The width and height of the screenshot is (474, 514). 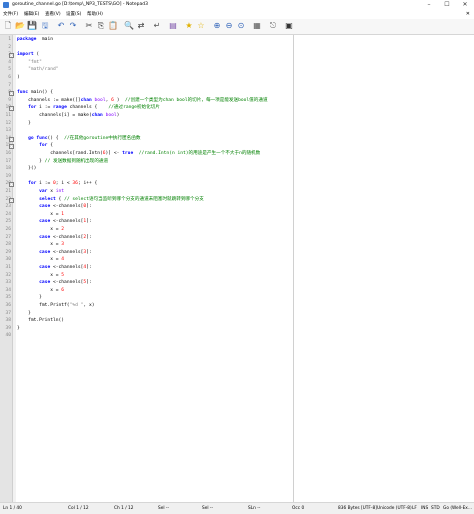 I want to click on code-line: 23 case <-channels[0]:, so click(x=237, y=207).